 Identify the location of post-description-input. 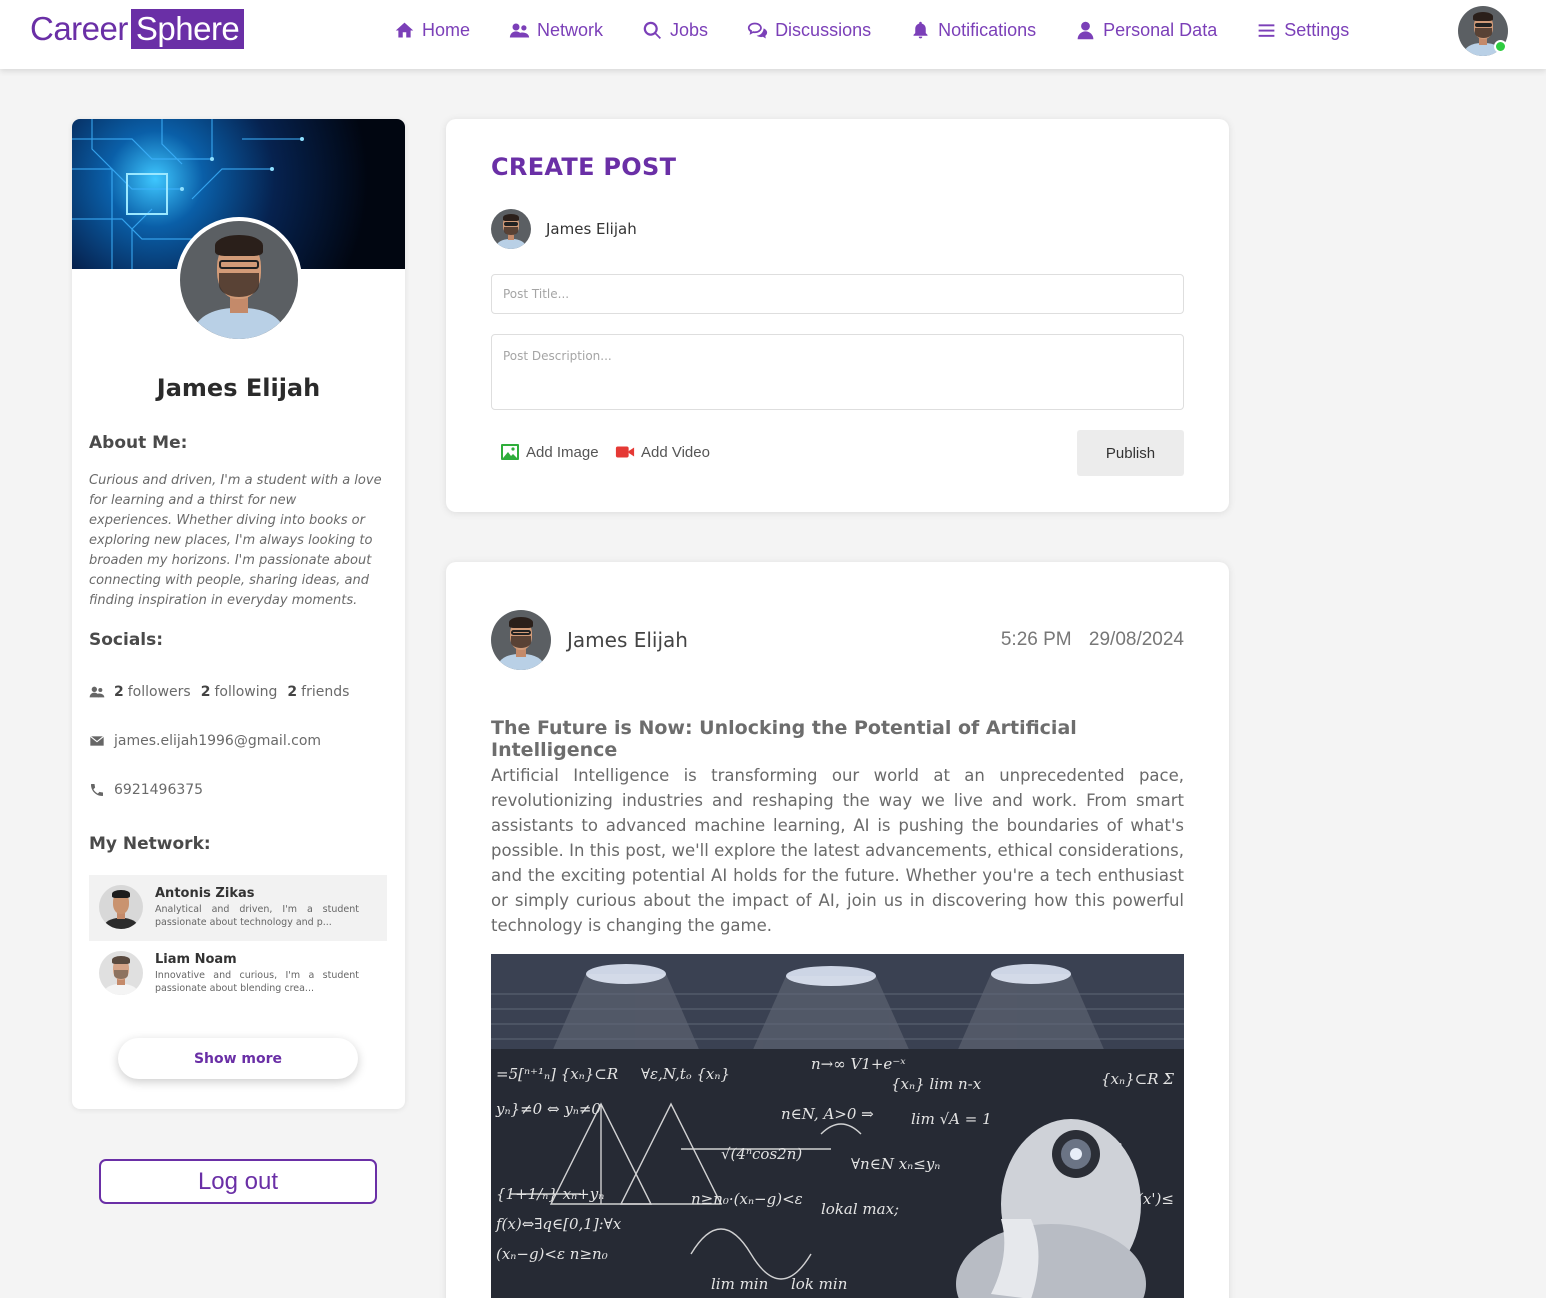
(837, 372).